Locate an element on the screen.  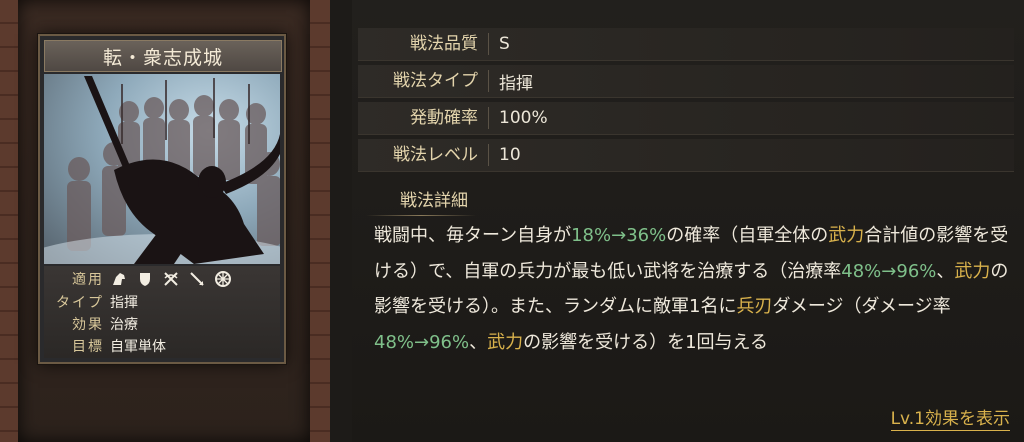
level-row: 戦法レベル 10 is located at coordinates (686, 155).